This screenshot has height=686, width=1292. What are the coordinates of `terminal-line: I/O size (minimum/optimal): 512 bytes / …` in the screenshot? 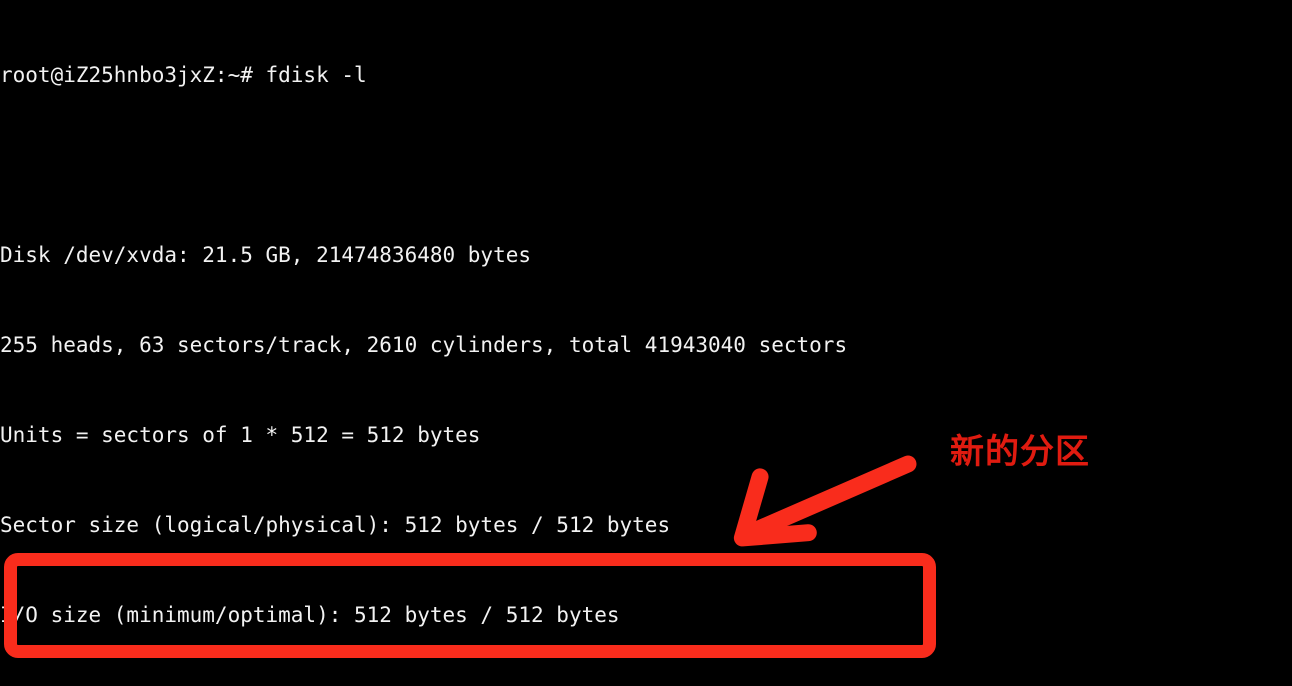 It's located at (310, 615).